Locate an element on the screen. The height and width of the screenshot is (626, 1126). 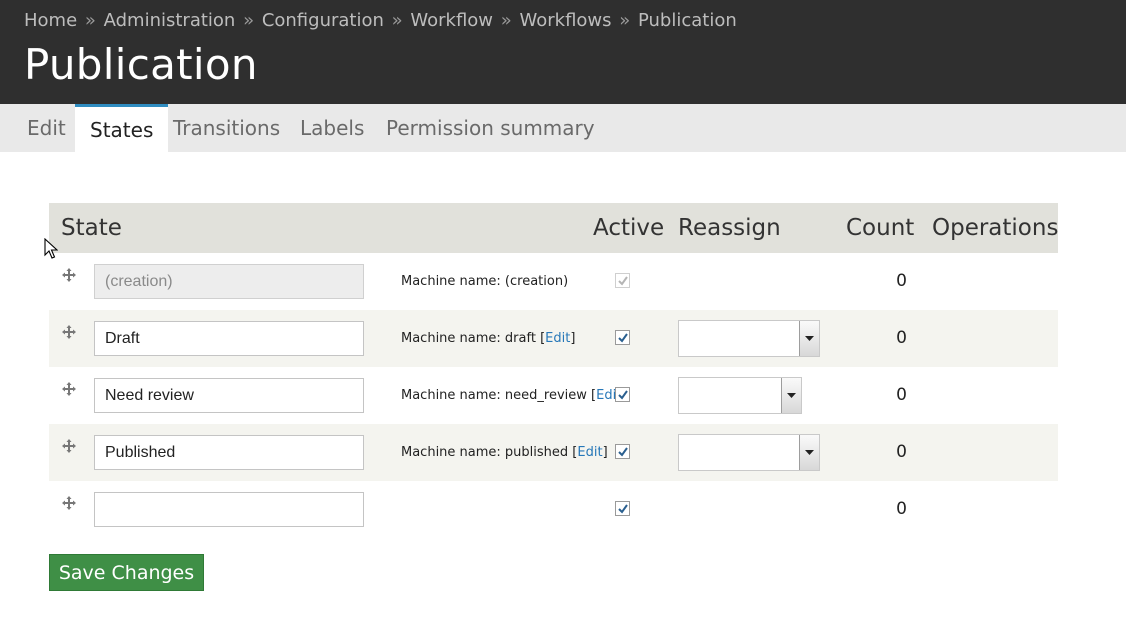
new-state-name-input is located at coordinates (229, 509).